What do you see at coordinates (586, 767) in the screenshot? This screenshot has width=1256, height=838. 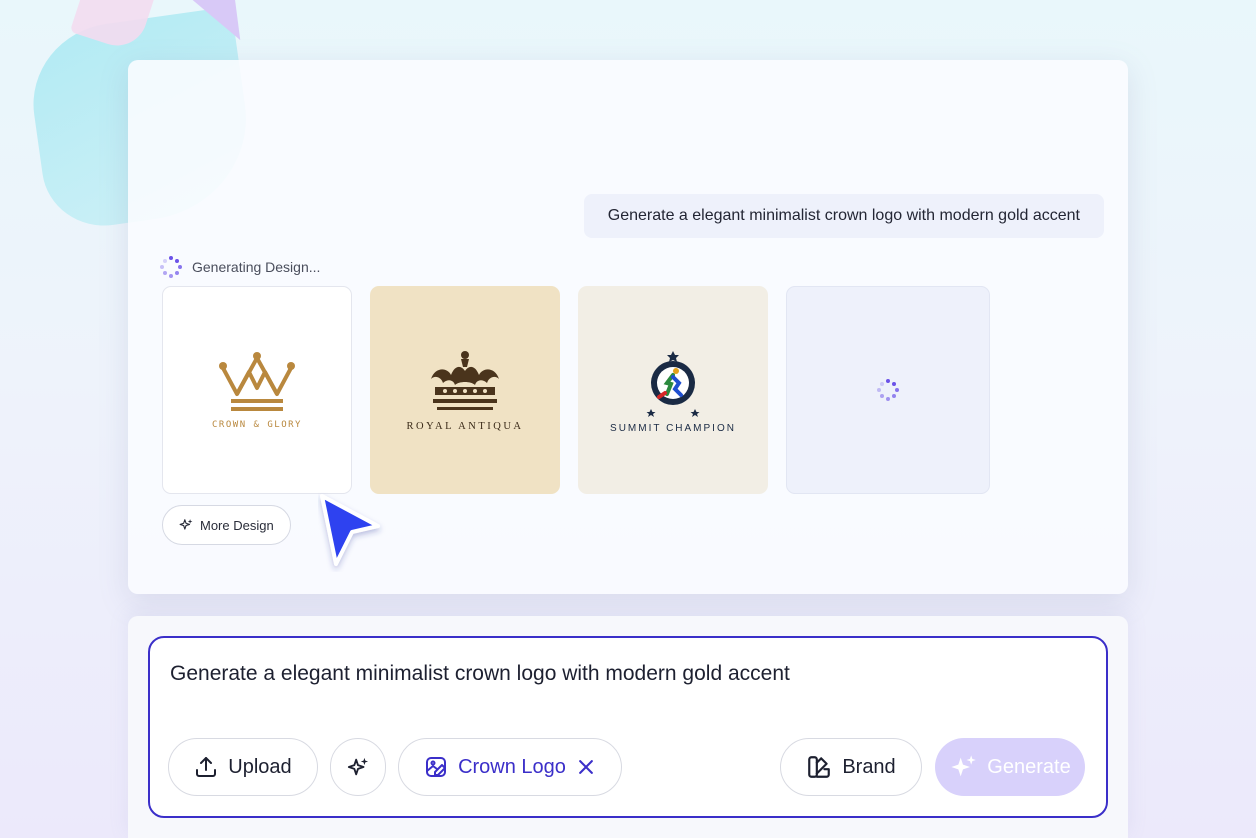 I see `close-icon` at bounding box center [586, 767].